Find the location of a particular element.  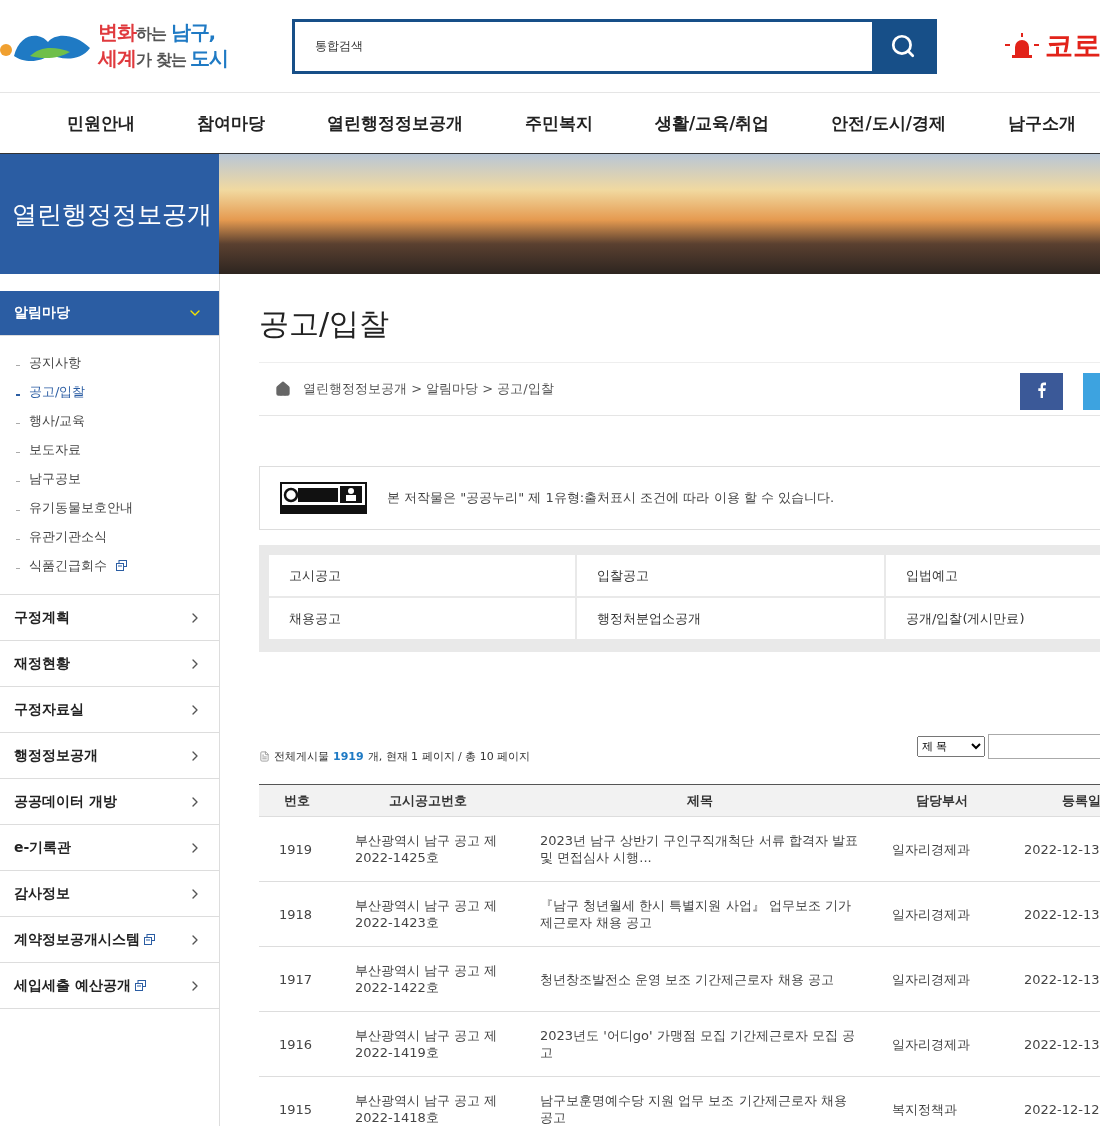

facebook-share-button is located at coordinates (1041, 391).